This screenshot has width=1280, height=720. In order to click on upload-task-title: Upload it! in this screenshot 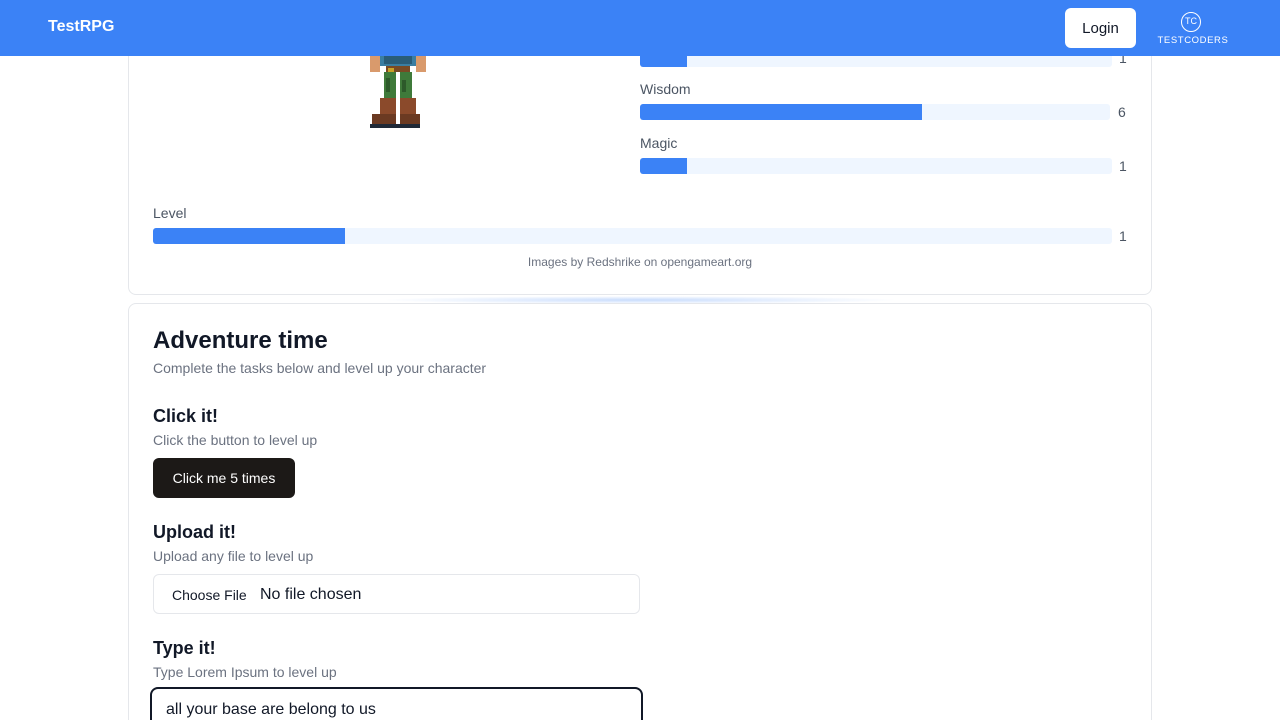, I will do `click(194, 532)`.